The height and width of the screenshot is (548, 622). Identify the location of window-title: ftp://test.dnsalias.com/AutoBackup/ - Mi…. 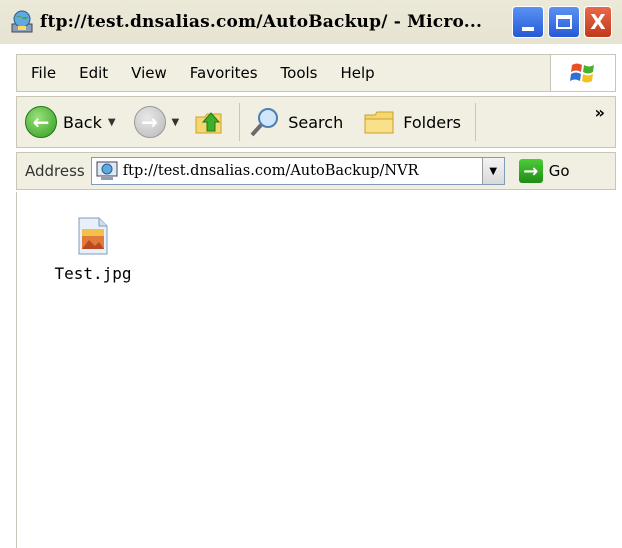
(261, 22).